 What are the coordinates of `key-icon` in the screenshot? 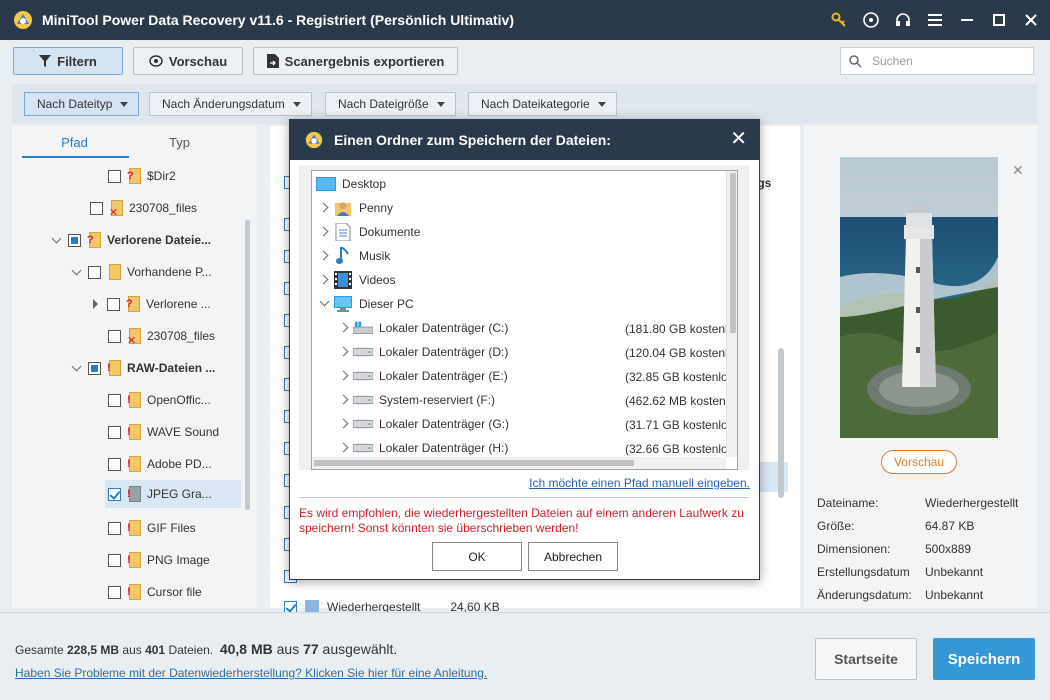 It's located at (839, 20).